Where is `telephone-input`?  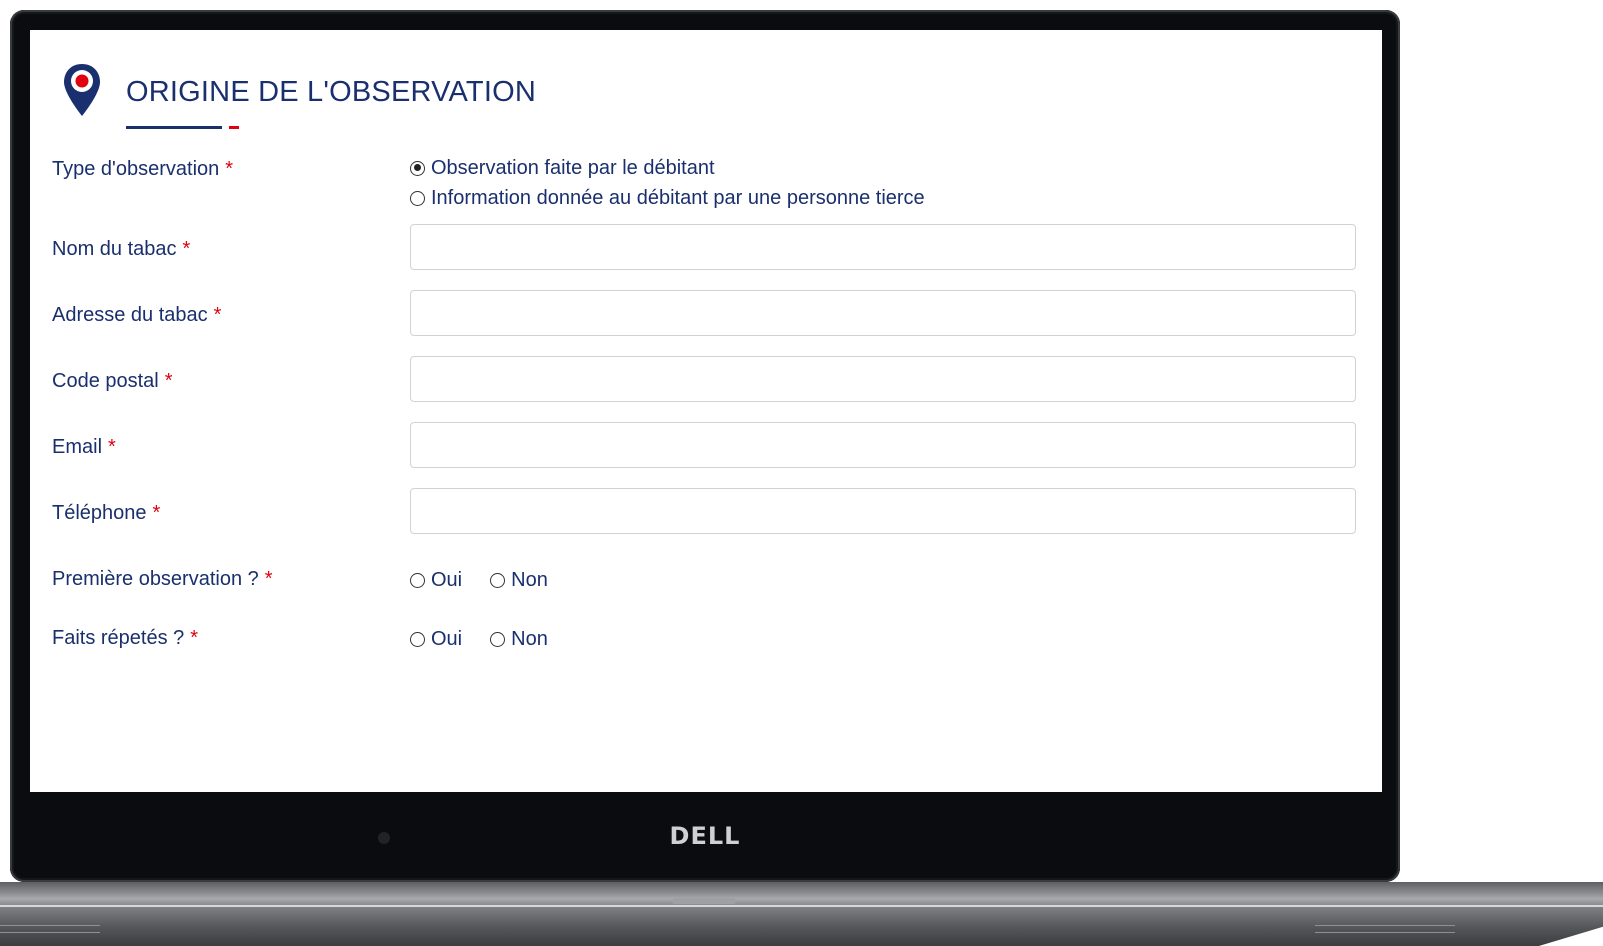 telephone-input is located at coordinates (883, 511).